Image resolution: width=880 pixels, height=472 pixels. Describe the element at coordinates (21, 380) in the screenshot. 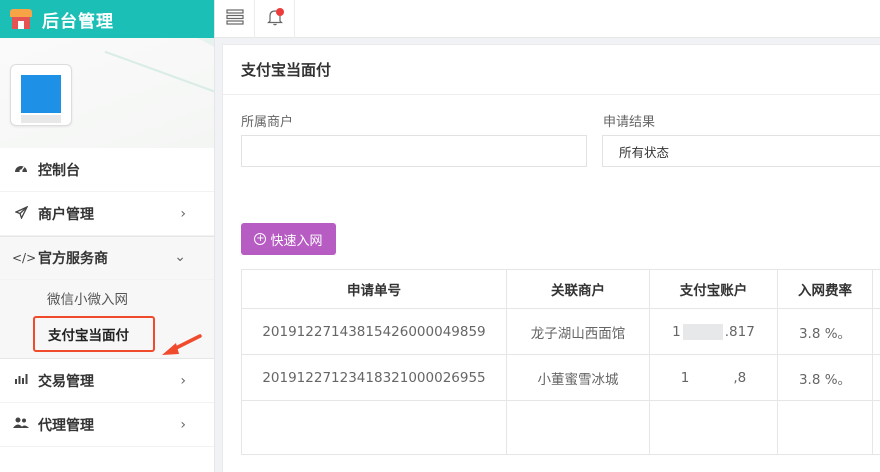

I see `bar-chart-icon` at that location.